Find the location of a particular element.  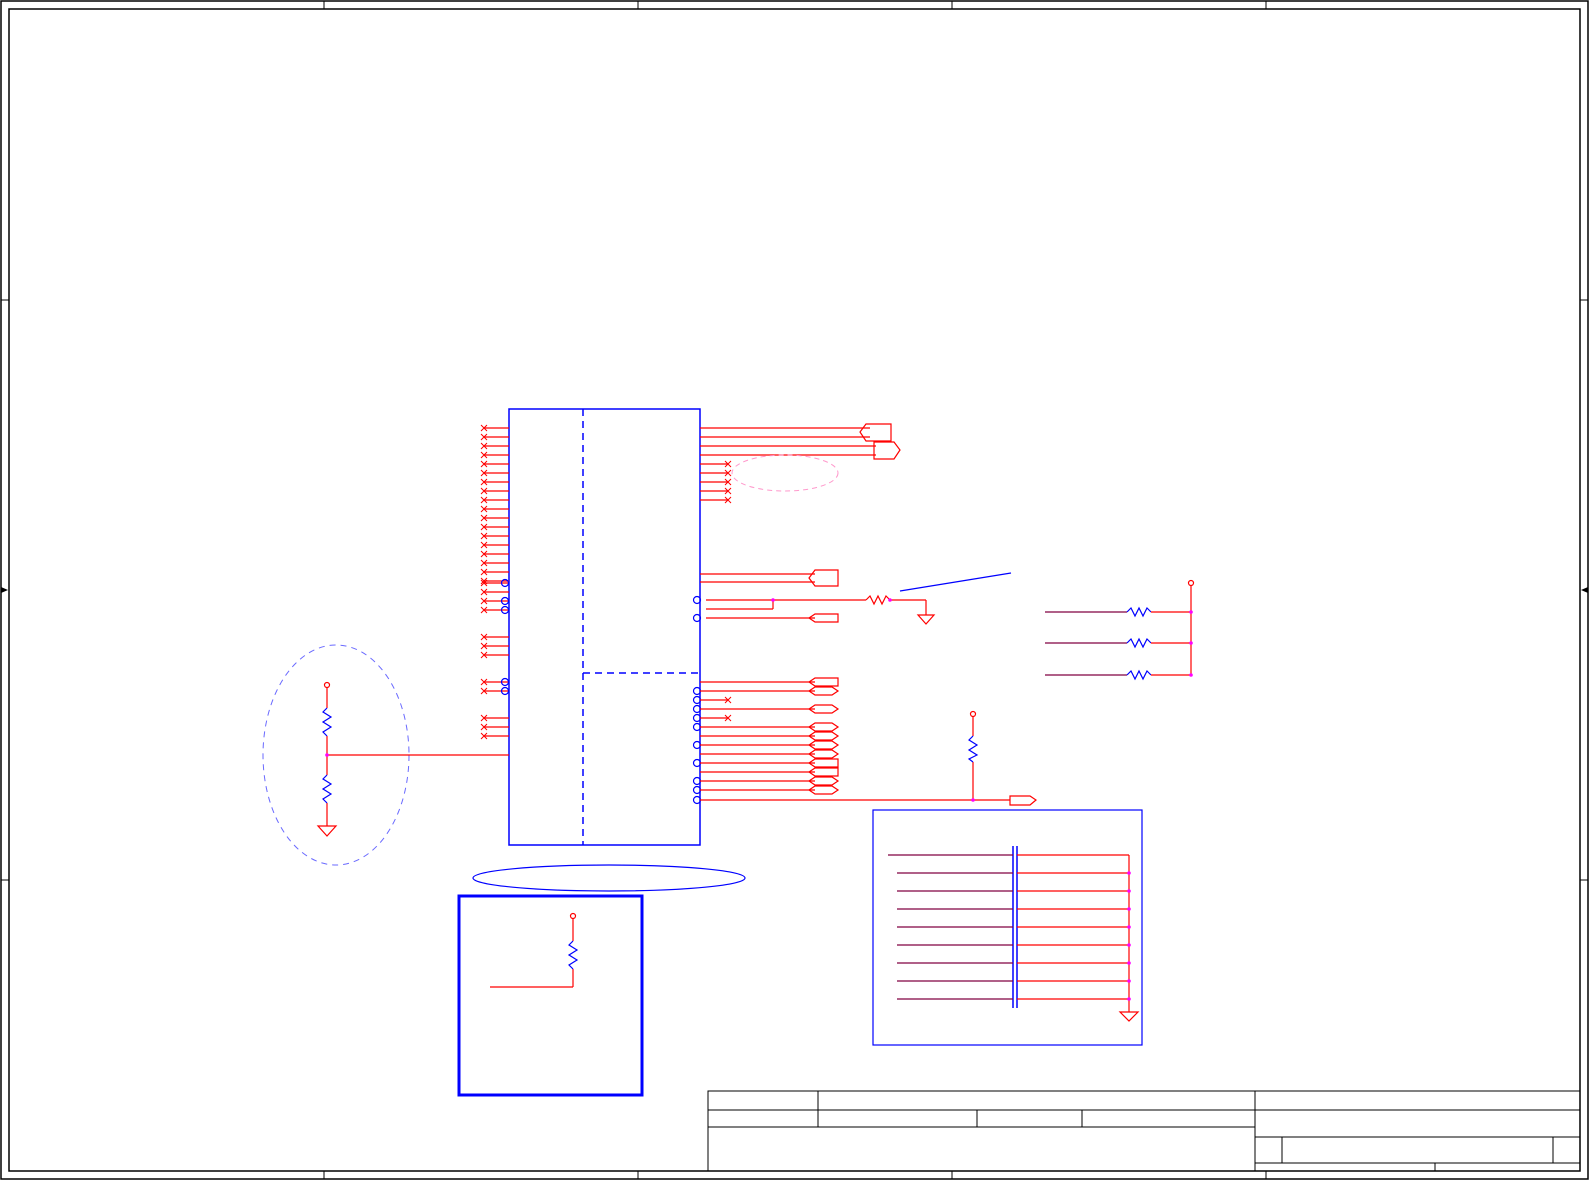

note-ellipse-wide is located at coordinates (609, 878).